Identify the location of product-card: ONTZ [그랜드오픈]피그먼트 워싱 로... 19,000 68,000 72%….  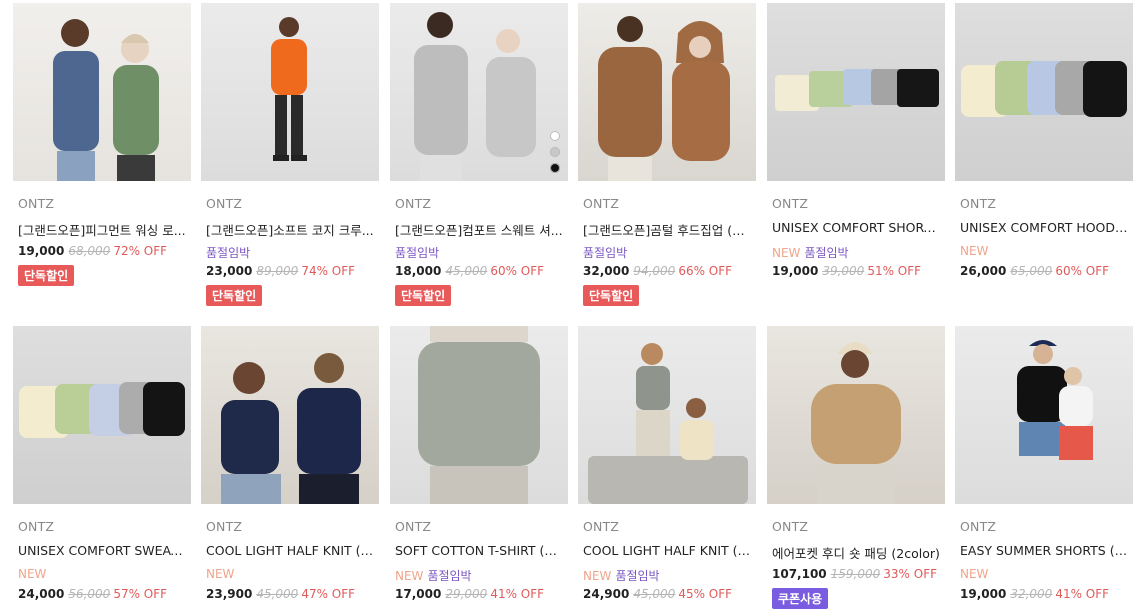
(102, 144).